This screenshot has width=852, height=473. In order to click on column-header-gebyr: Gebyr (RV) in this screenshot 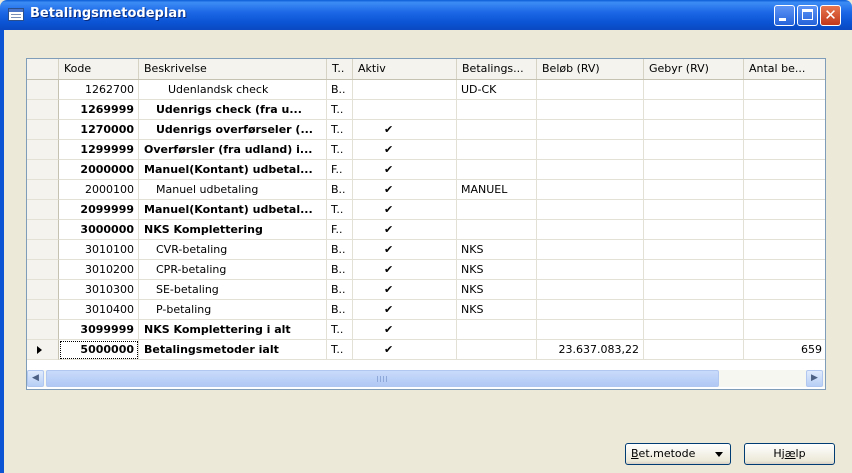, I will do `click(694, 69)`.